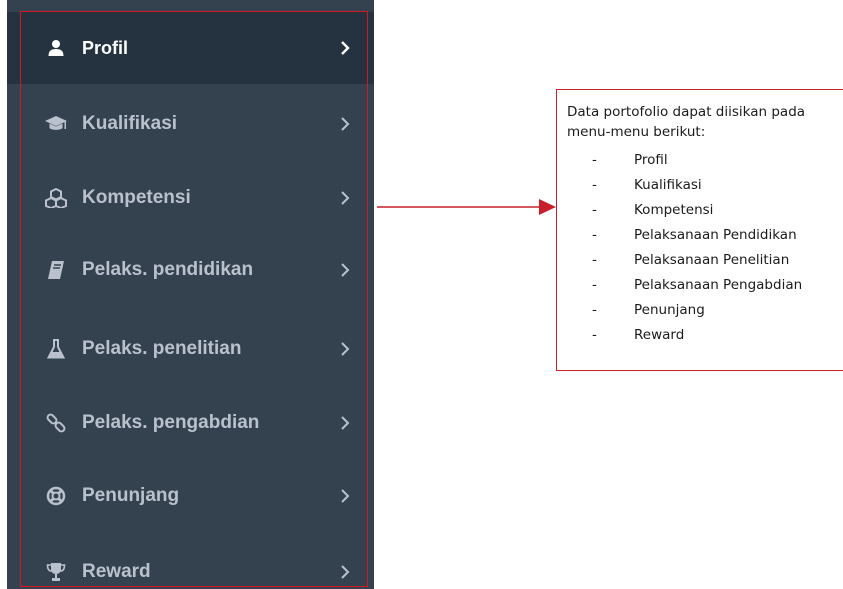 Image resolution: width=843 pixels, height=589 pixels. I want to click on pointer-arrow, so click(466, 207).